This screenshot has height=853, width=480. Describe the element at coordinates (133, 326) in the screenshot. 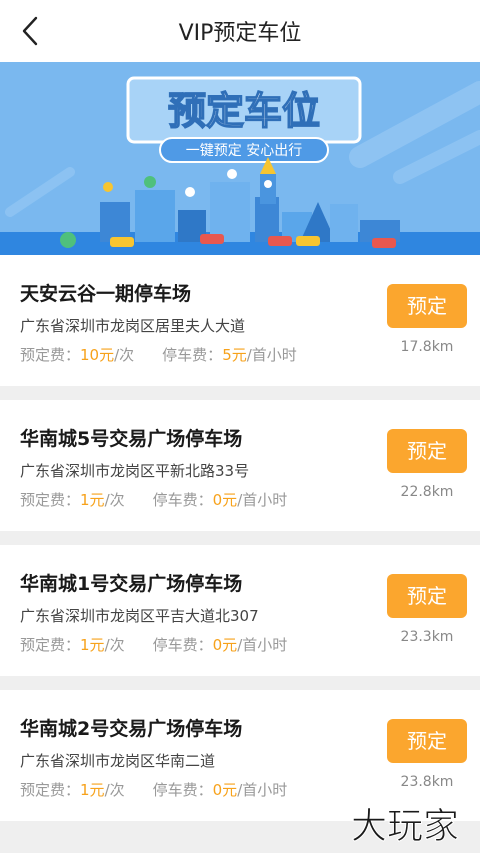

I see `parking-address: 广东省深圳市龙岗区居里夫人大道` at that location.